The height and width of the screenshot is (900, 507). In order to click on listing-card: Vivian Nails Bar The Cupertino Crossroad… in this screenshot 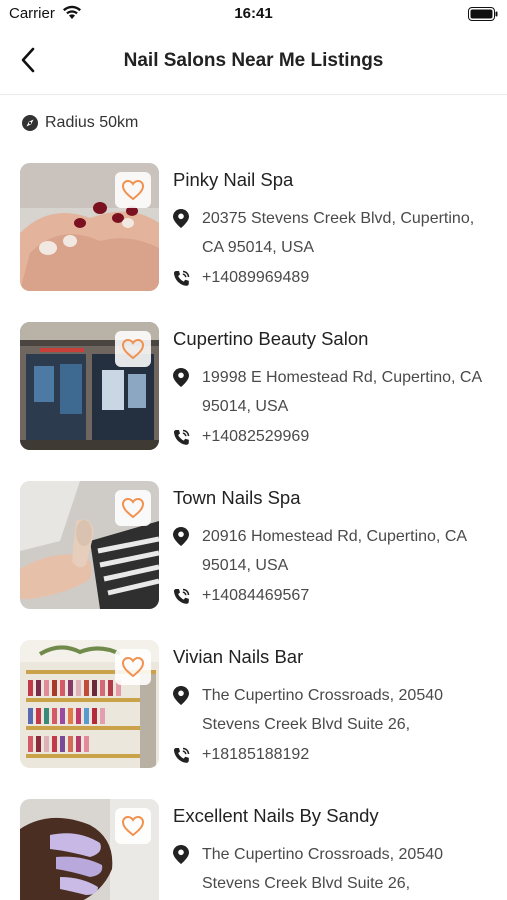, I will do `click(255, 704)`.